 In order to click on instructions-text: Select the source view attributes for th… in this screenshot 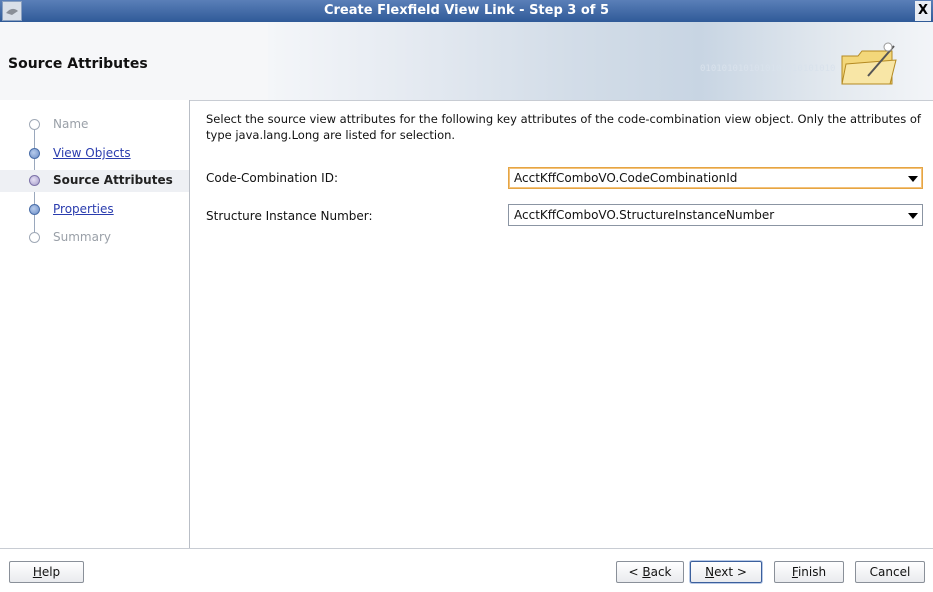, I will do `click(563, 127)`.